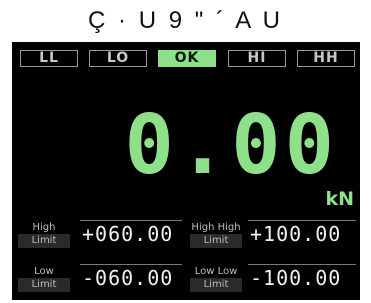  Describe the element at coordinates (185, 20) in the screenshot. I see `page-caption: Ç · U 9 " ´ A U` at that location.